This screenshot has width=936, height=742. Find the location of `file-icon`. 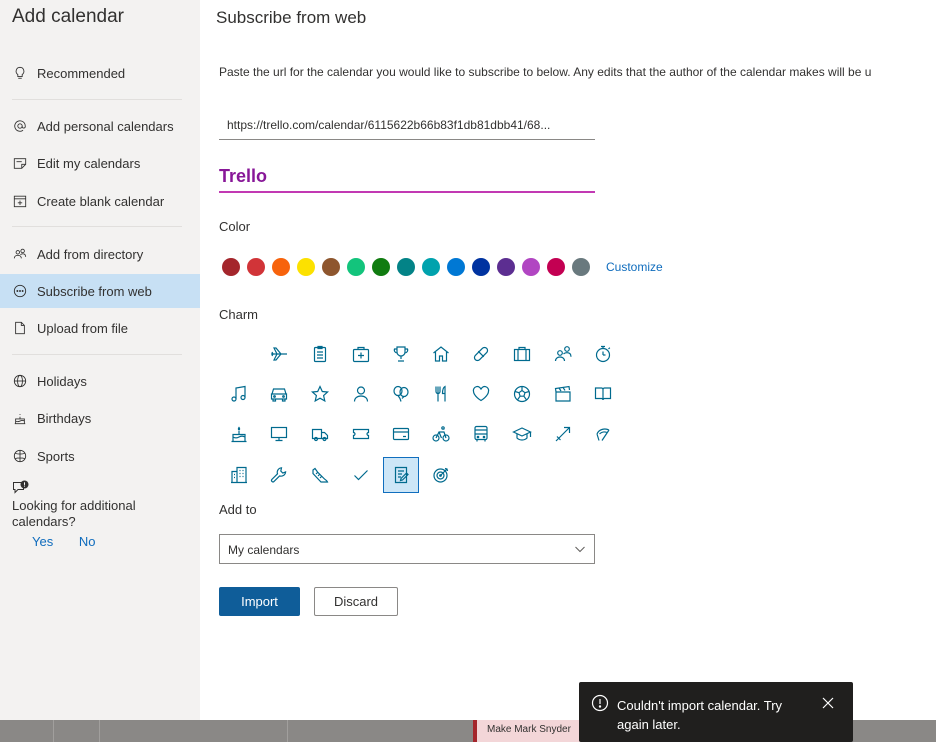

file-icon is located at coordinates (20, 328).